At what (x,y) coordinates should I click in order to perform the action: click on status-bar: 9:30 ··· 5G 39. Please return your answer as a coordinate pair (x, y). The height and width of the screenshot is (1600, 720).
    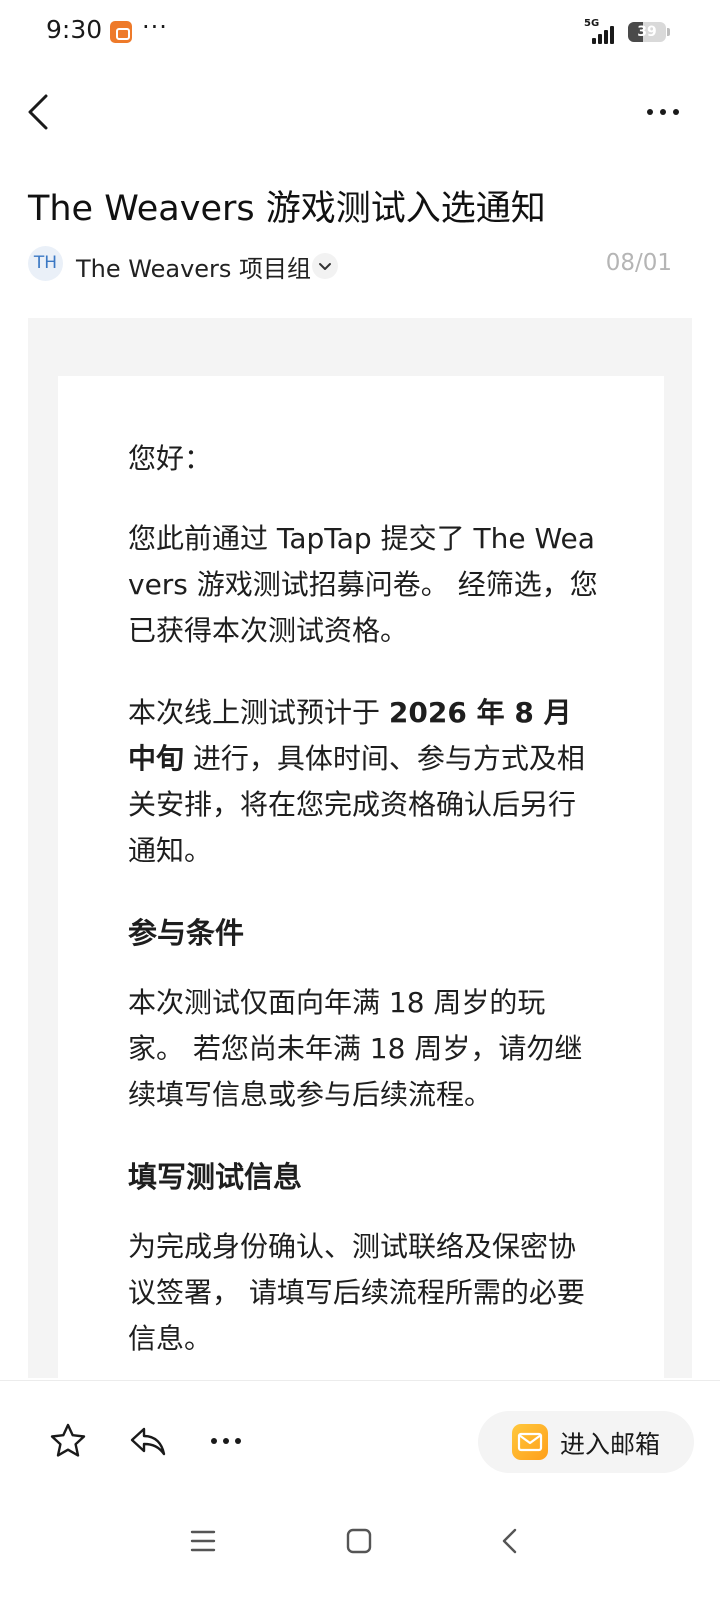
    Looking at the image, I should click on (360, 33).